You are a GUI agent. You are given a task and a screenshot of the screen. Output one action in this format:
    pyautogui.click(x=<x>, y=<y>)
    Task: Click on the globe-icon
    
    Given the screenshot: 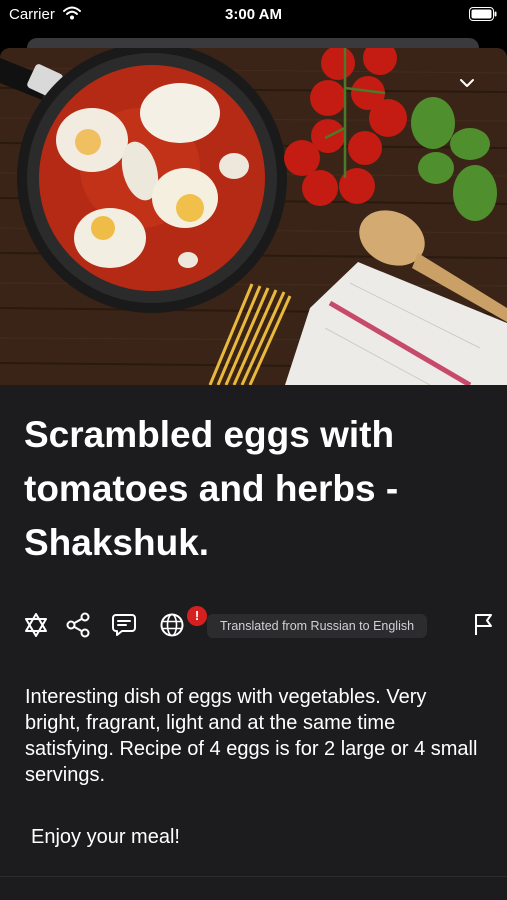 What is the action you would take?
    pyautogui.click(x=172, y=625)
    